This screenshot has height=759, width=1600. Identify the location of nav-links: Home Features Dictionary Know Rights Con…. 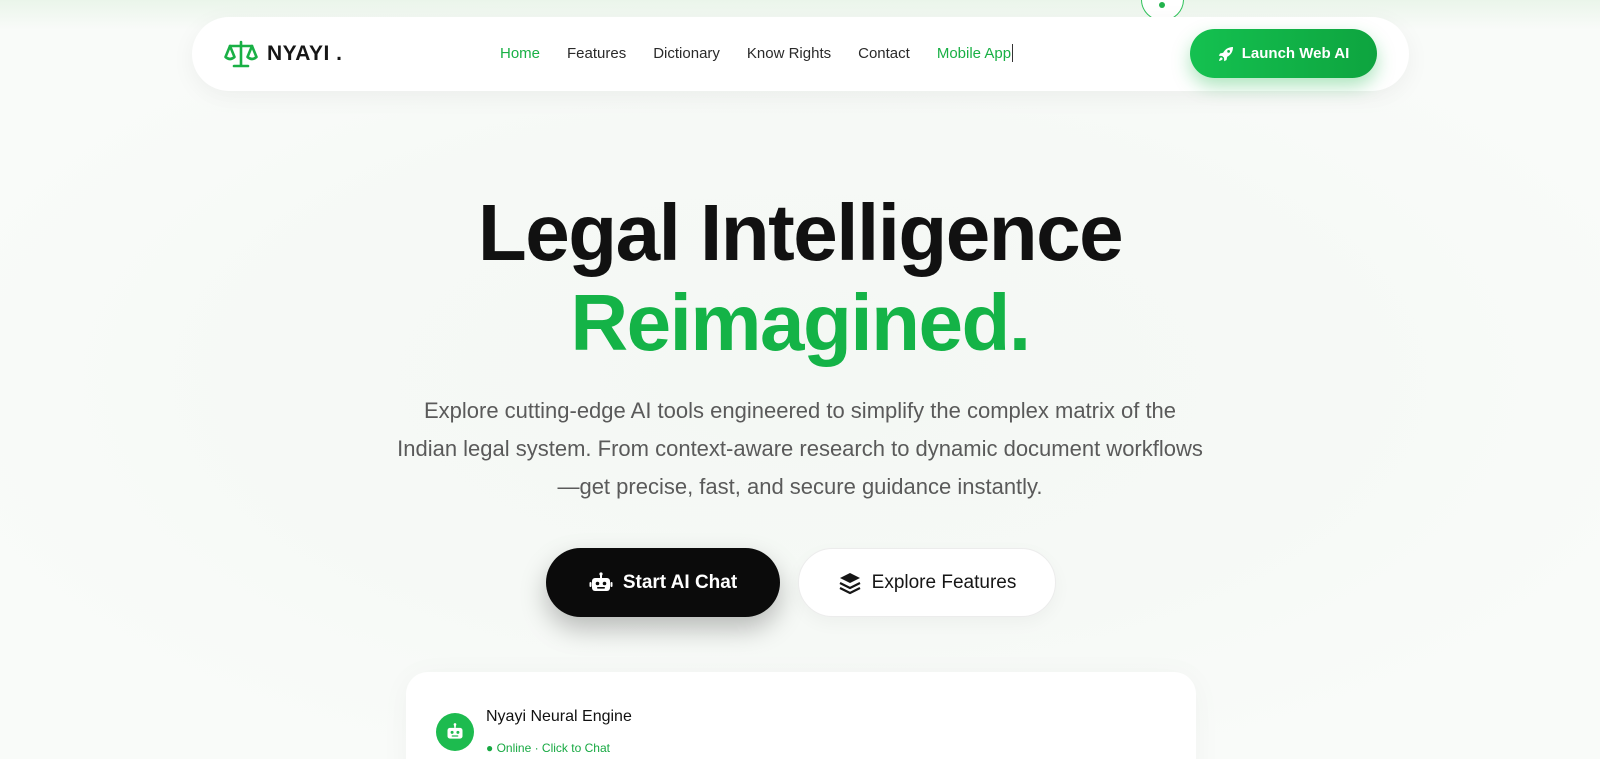
(757, 54).